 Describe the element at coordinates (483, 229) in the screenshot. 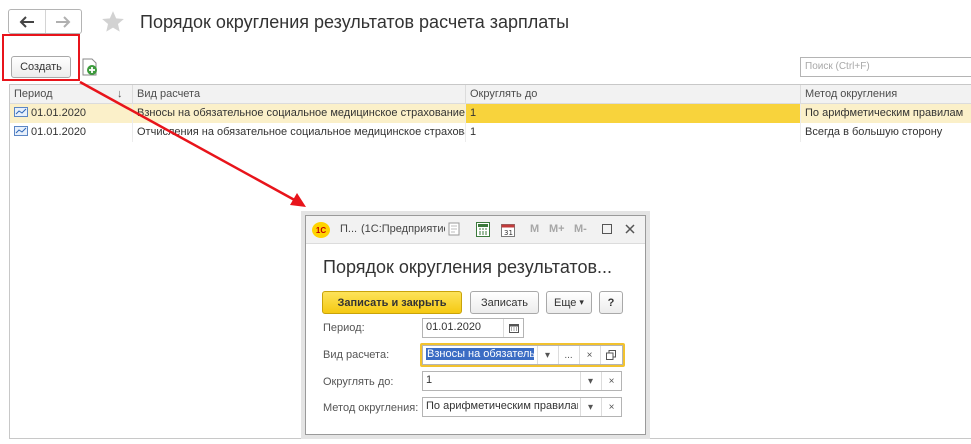

I see `calculator-icon` at that location.